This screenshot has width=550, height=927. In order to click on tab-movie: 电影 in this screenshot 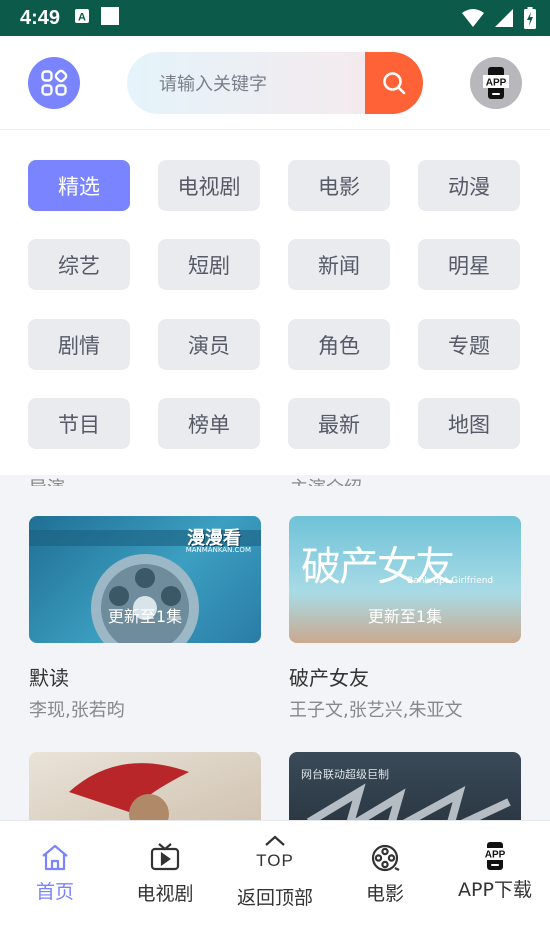, I will do `click(385, 874)`.